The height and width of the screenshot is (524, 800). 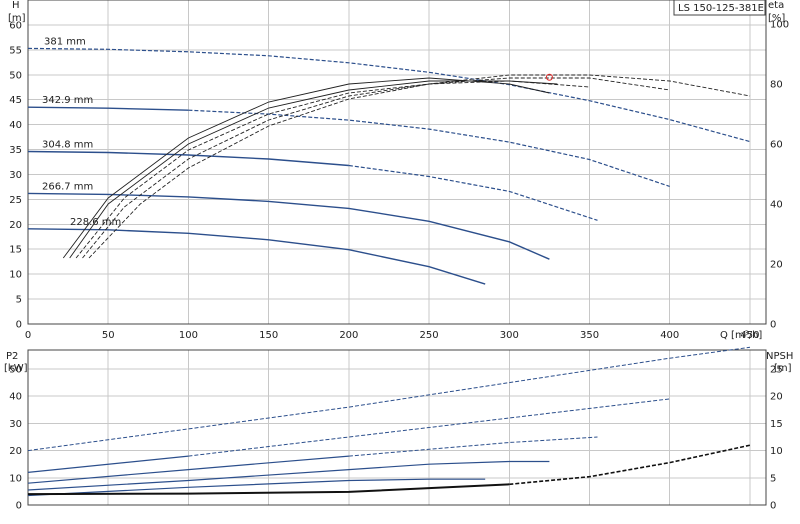 I want to click on top-left-tick-label: 15, so click(x=15, y=250).